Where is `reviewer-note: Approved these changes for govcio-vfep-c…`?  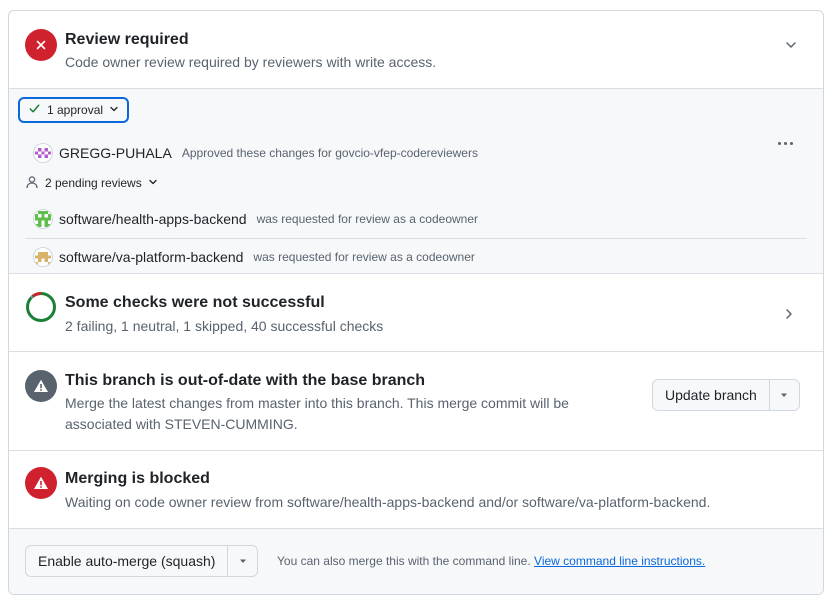
reviewer-note: Approved these changes for govcio-vfep-c… is located at coordinates (329, 153).